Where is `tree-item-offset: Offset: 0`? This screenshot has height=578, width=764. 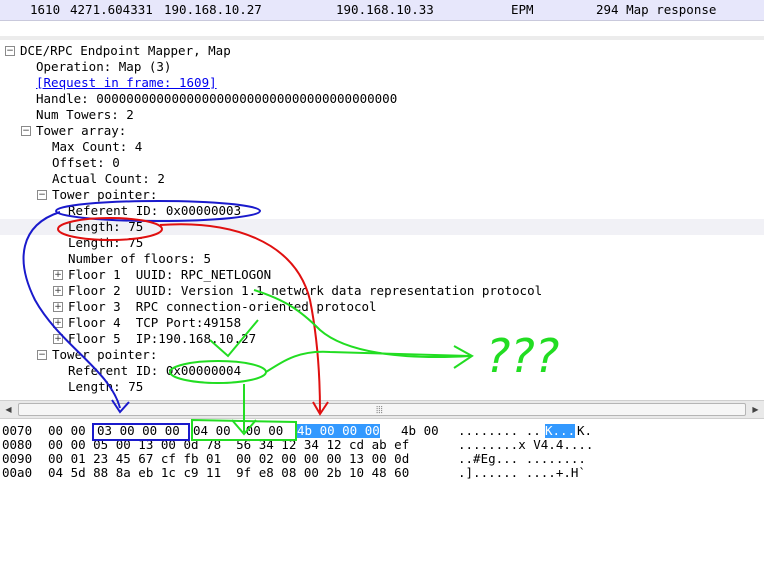
tree-item-offset: Offset: 0 is located at coordinates (382, 163).